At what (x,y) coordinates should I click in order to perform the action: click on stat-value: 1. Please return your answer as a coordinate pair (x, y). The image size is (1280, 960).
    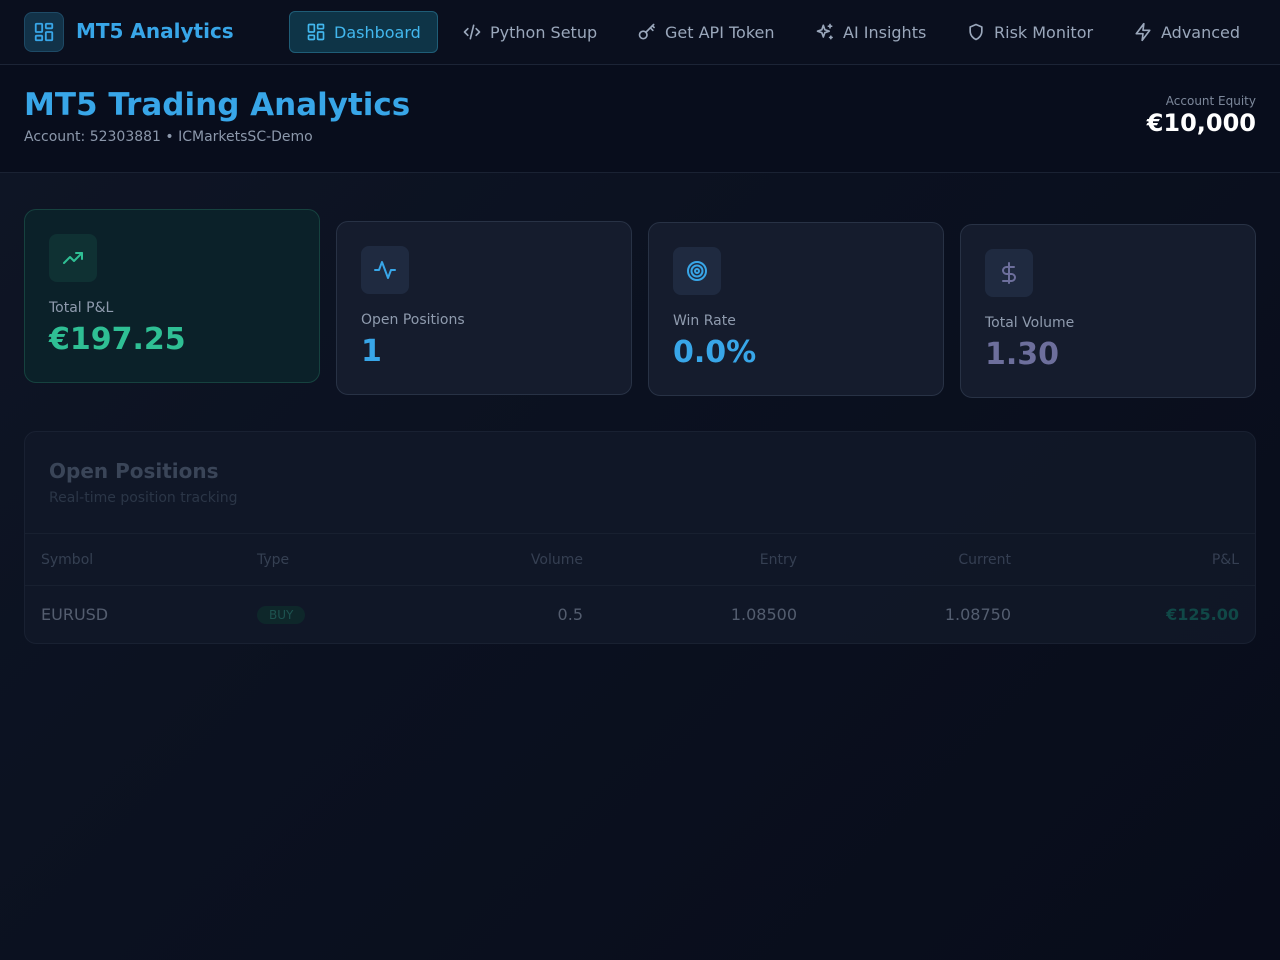
    Looking at the image, I should click on (371, 351).